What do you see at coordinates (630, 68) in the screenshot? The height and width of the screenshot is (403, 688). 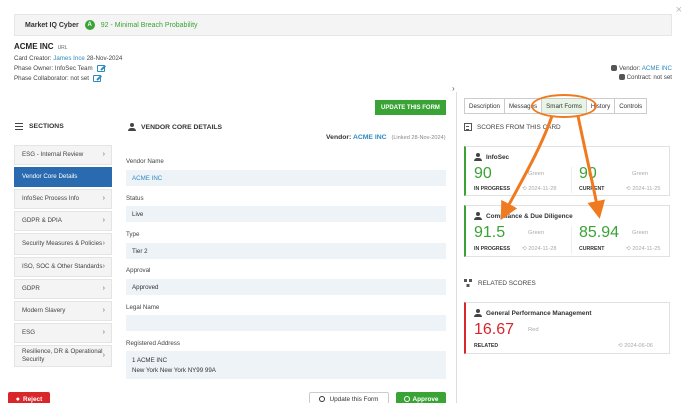 I see `vendor-meta-label: Vendor:` at bounding box center [630, 68].